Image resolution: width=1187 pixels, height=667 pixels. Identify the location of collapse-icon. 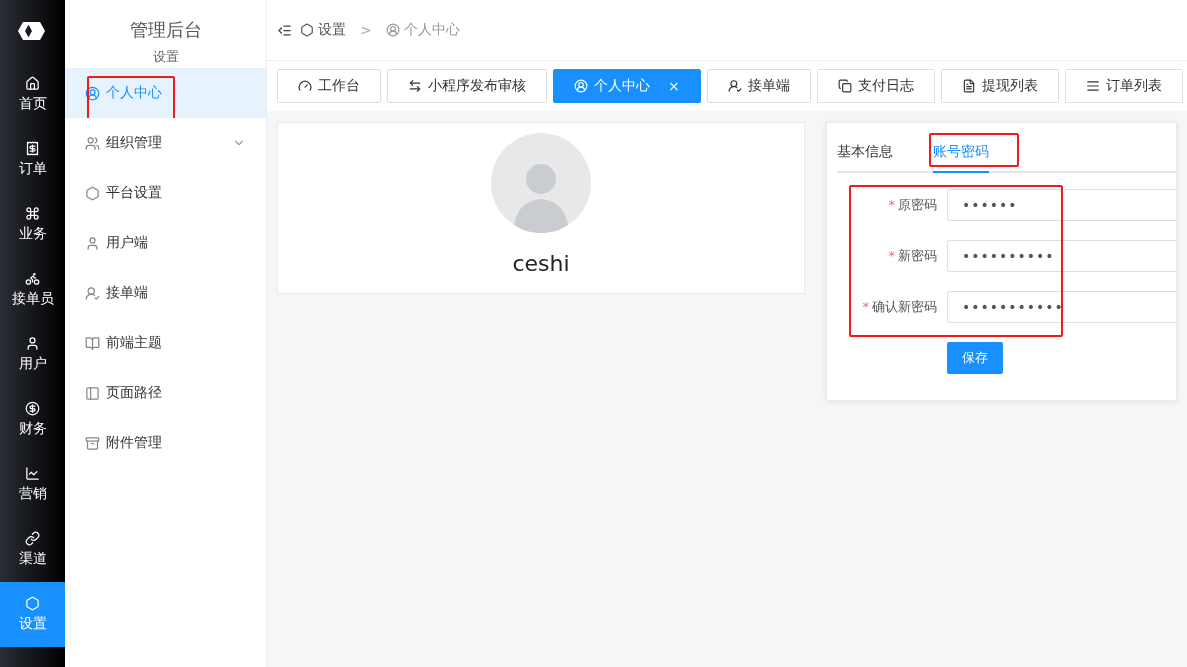
(284, 30).